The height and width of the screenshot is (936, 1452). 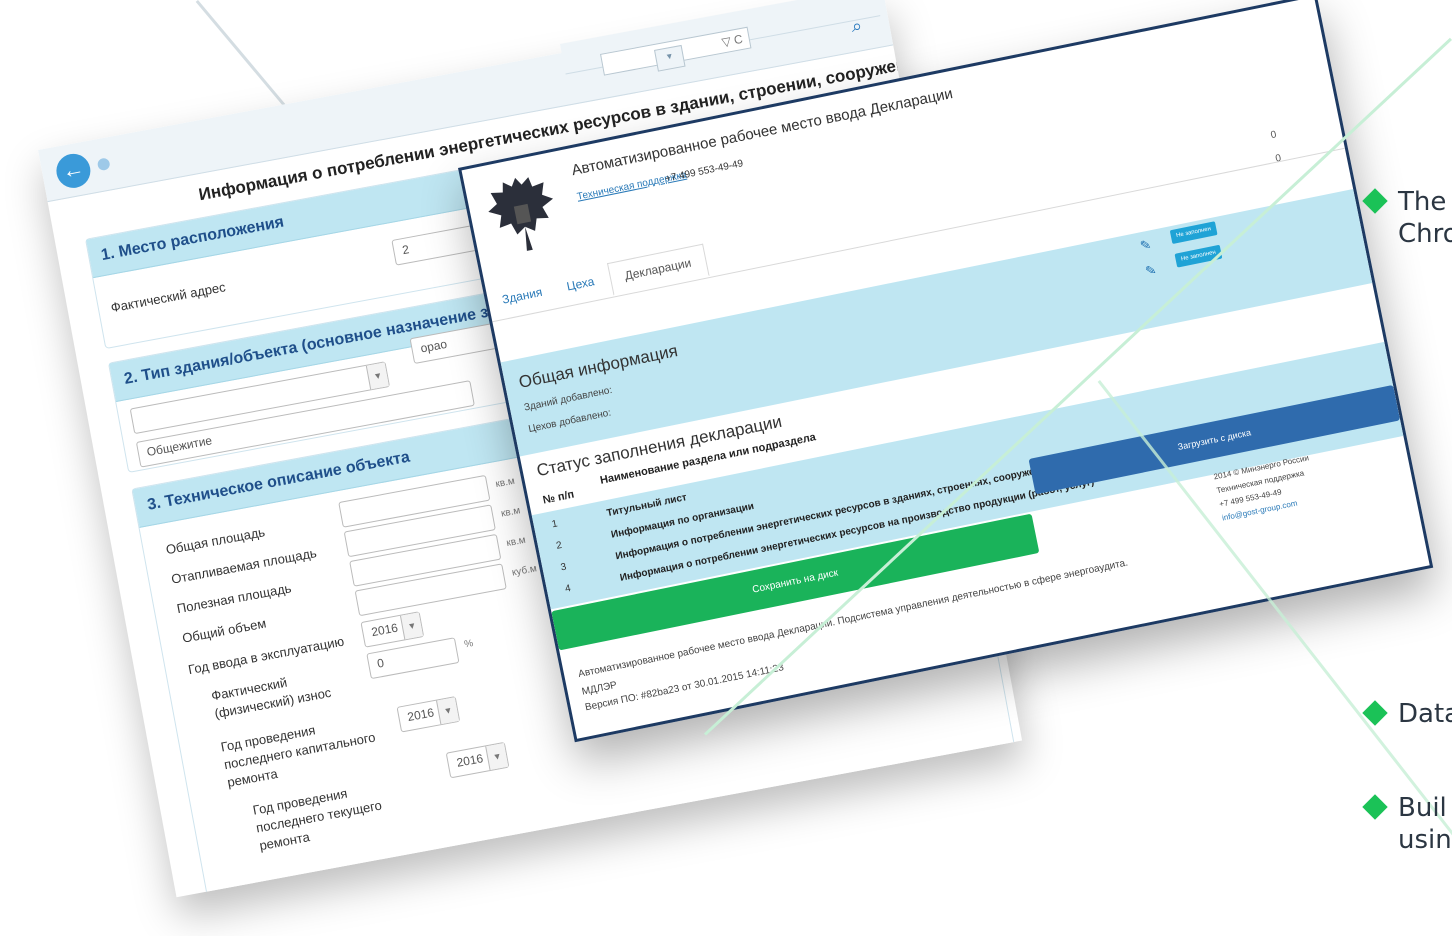 I want to click on year-commission-select: 2016 ▼, so click(x=392, y=629).